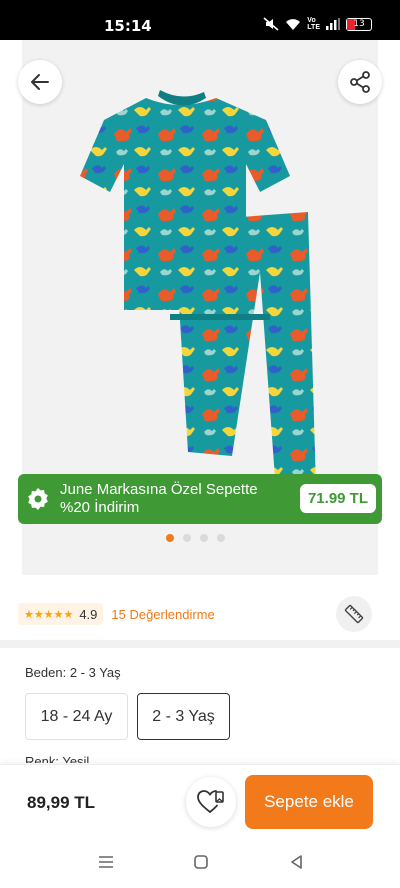 This screenshot has height=888, width=400. What do you see at coordinates (309, 802) in the screenshot?
I see `add-to-cart-button: Sepete ekle` at bounding box center [309, 802].